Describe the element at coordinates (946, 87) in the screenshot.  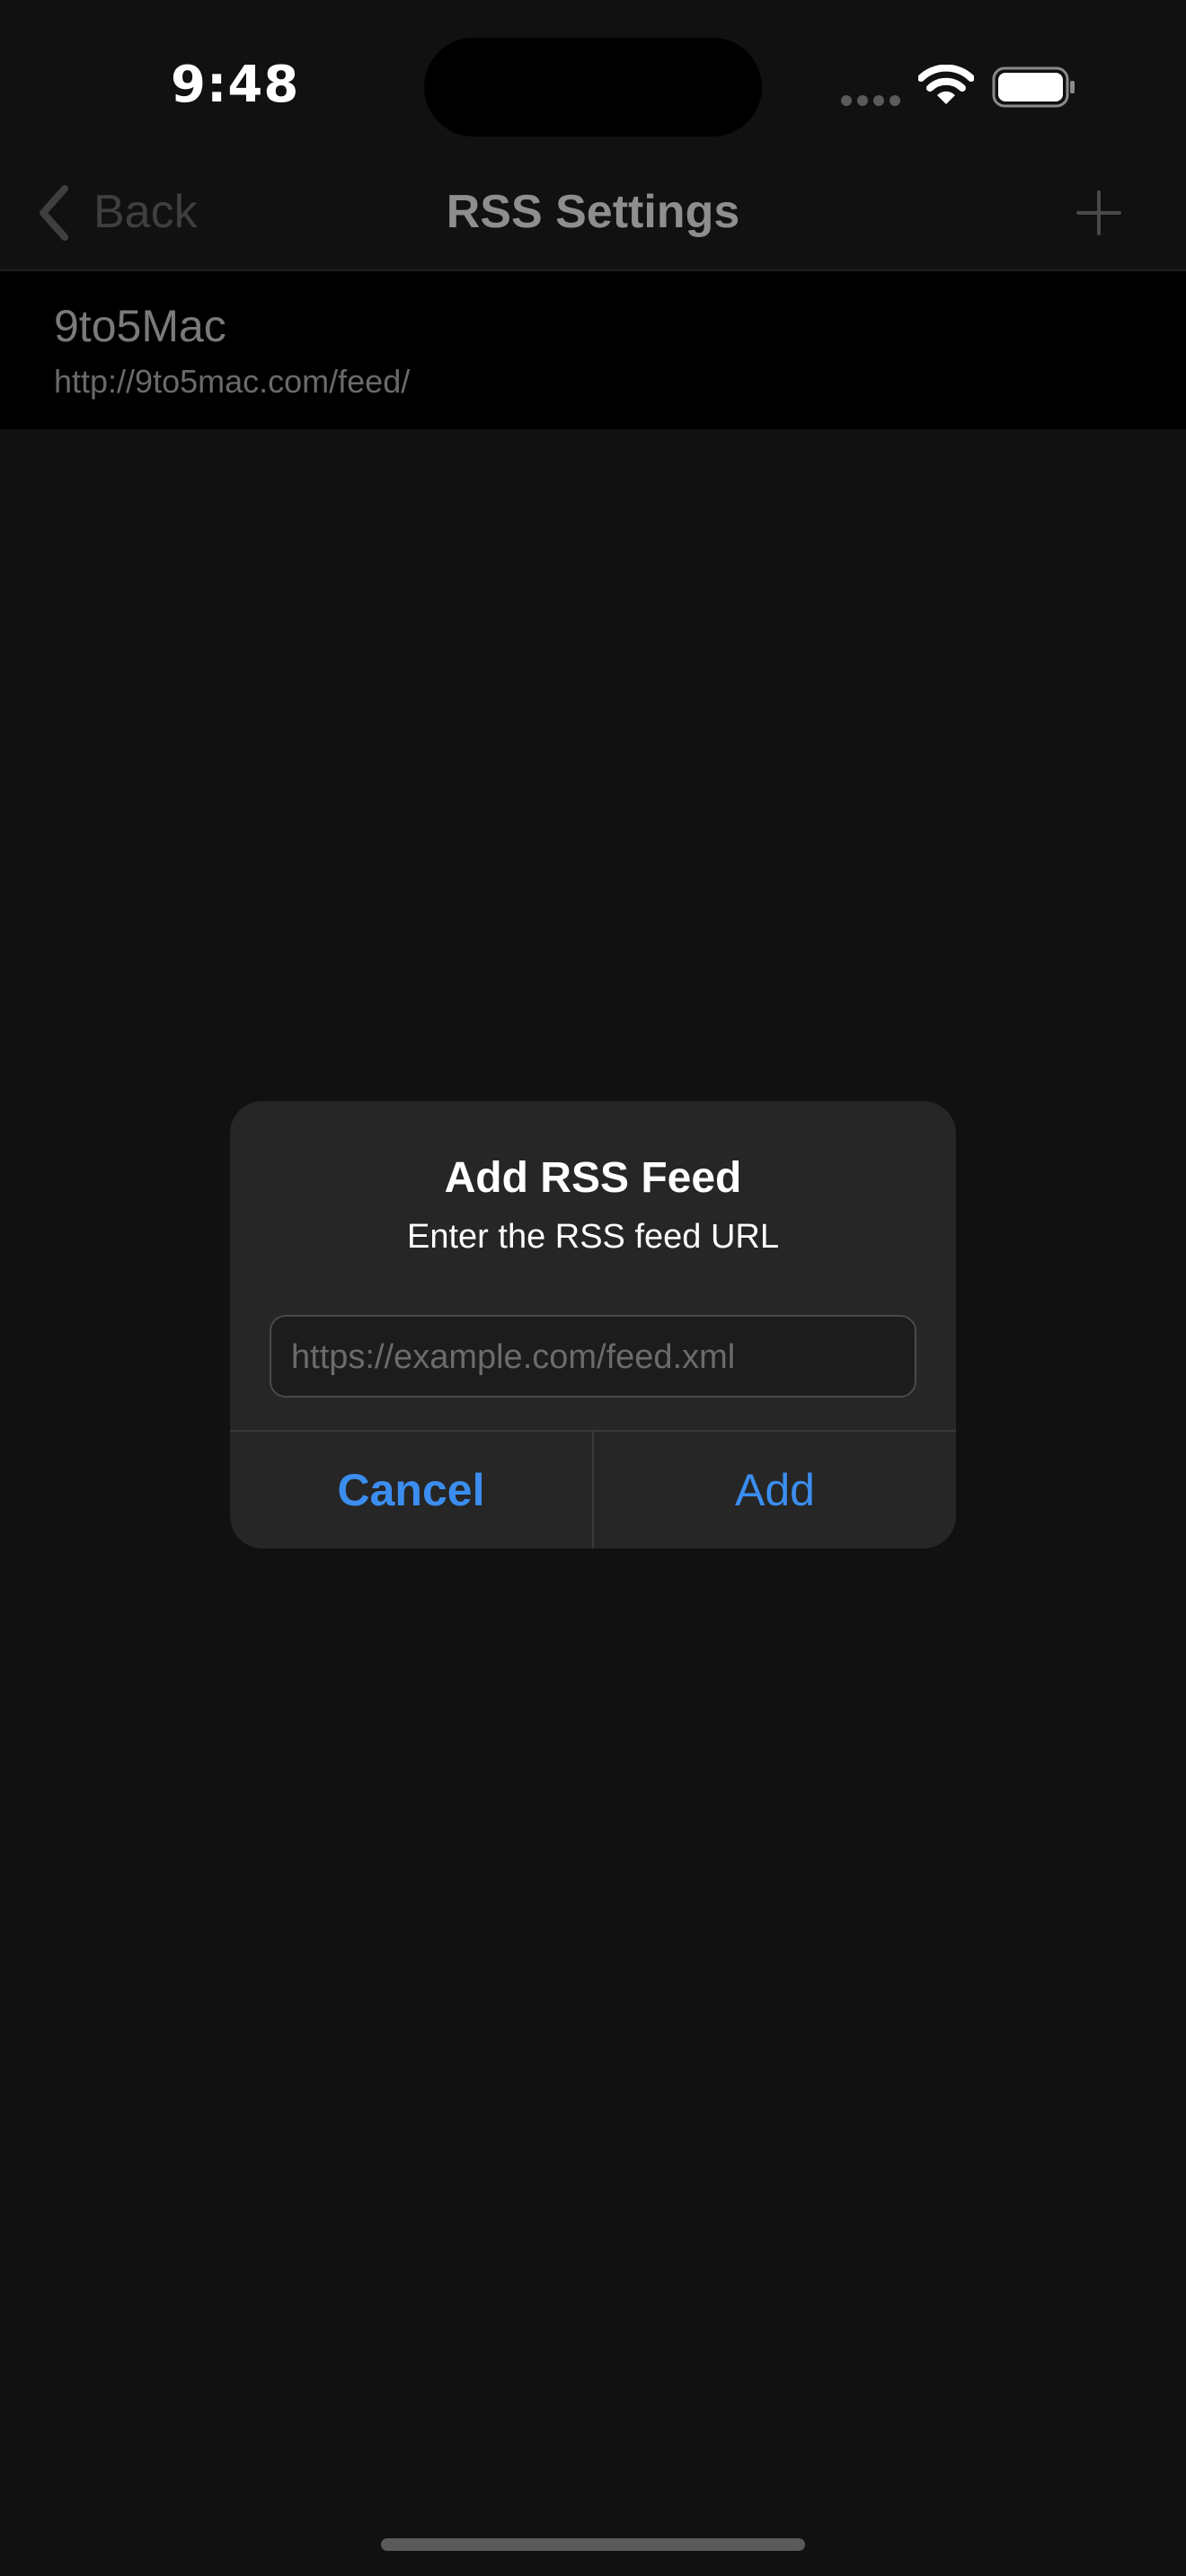
I see `wifi-icon` at that location.